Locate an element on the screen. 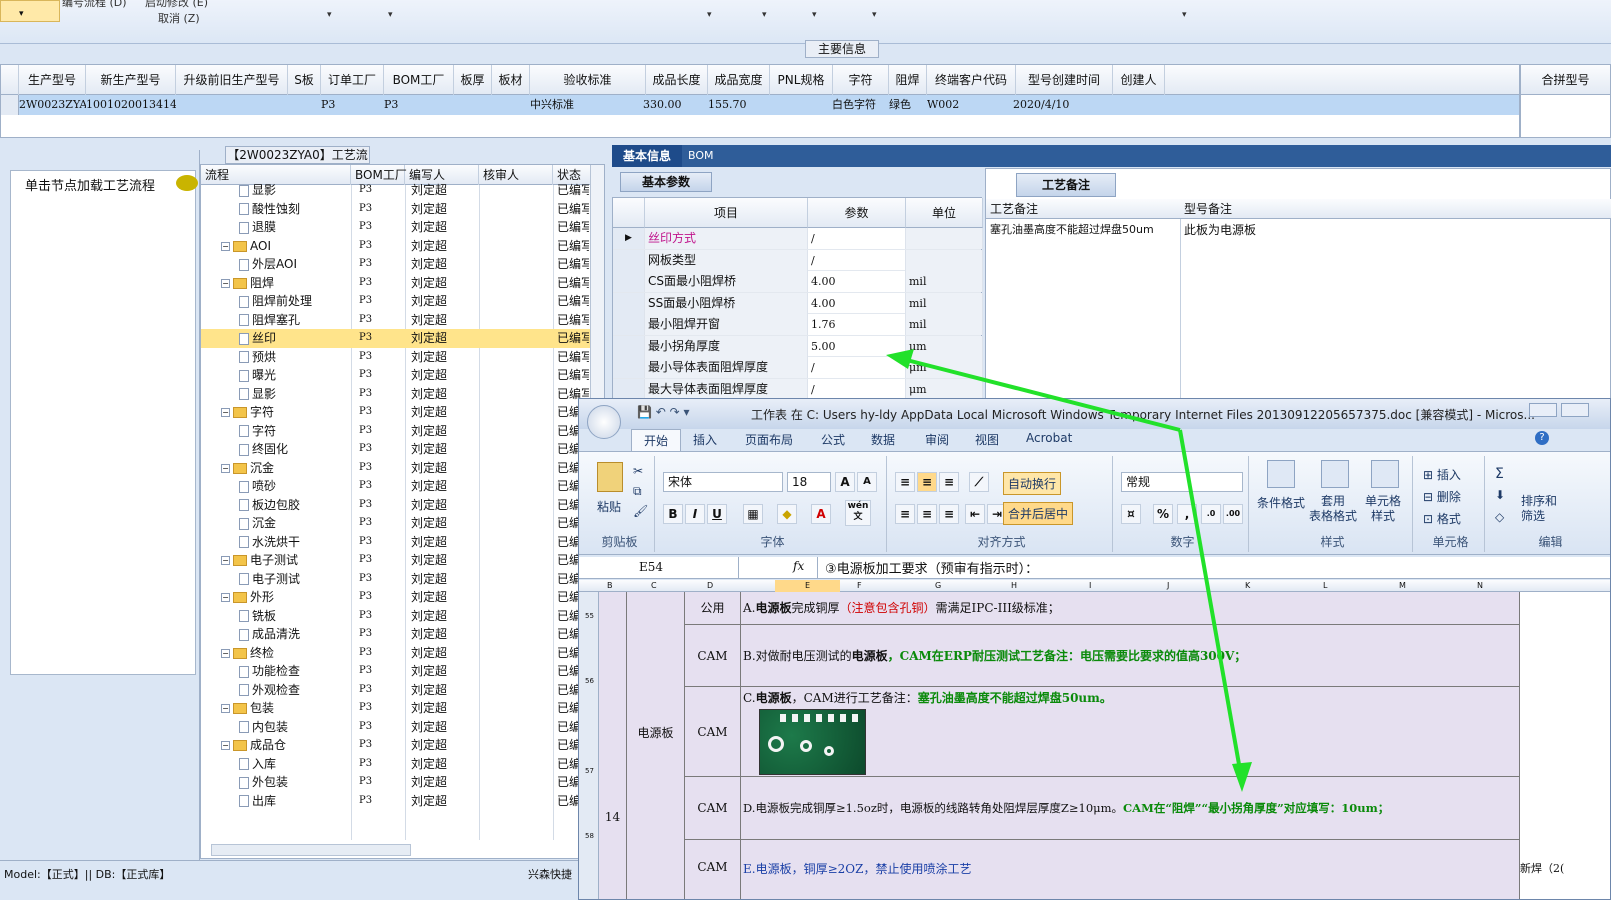 This screenshot has width=1611, height=900. col-header: 字符 is located at coordinates (861, 80).